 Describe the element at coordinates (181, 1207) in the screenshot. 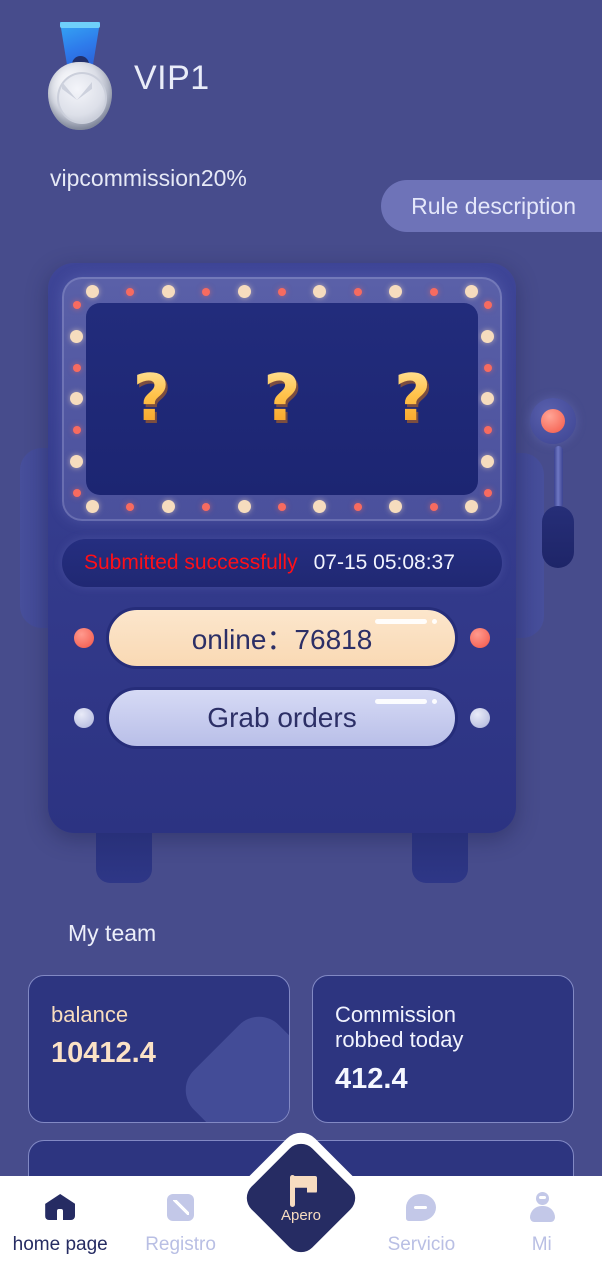

I see `edit-icon` at that location.